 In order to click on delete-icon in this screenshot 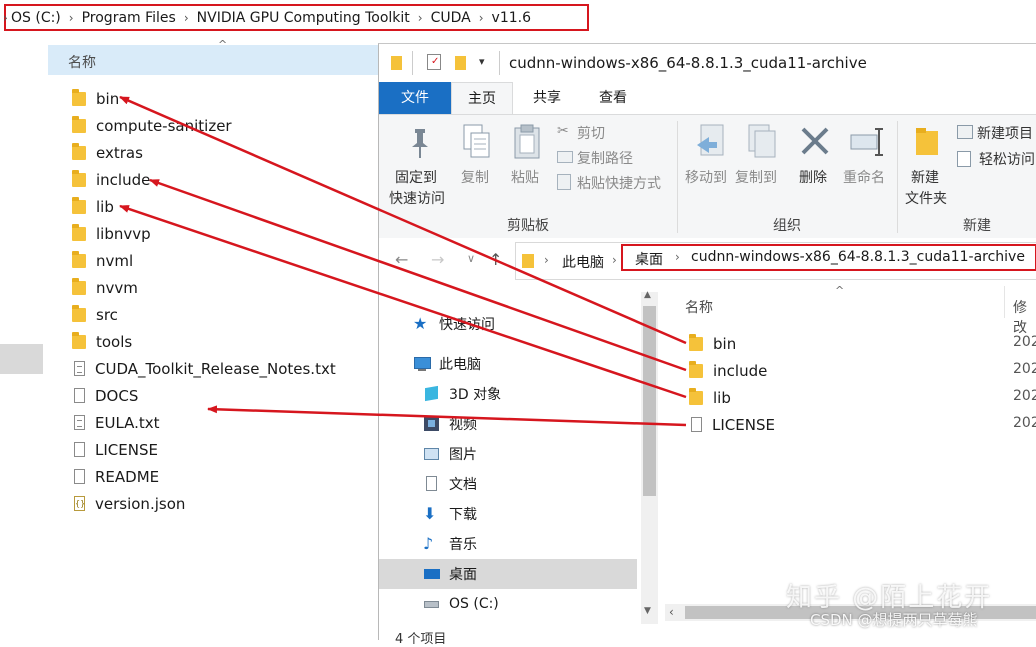, I will do `click(815, 143)`.